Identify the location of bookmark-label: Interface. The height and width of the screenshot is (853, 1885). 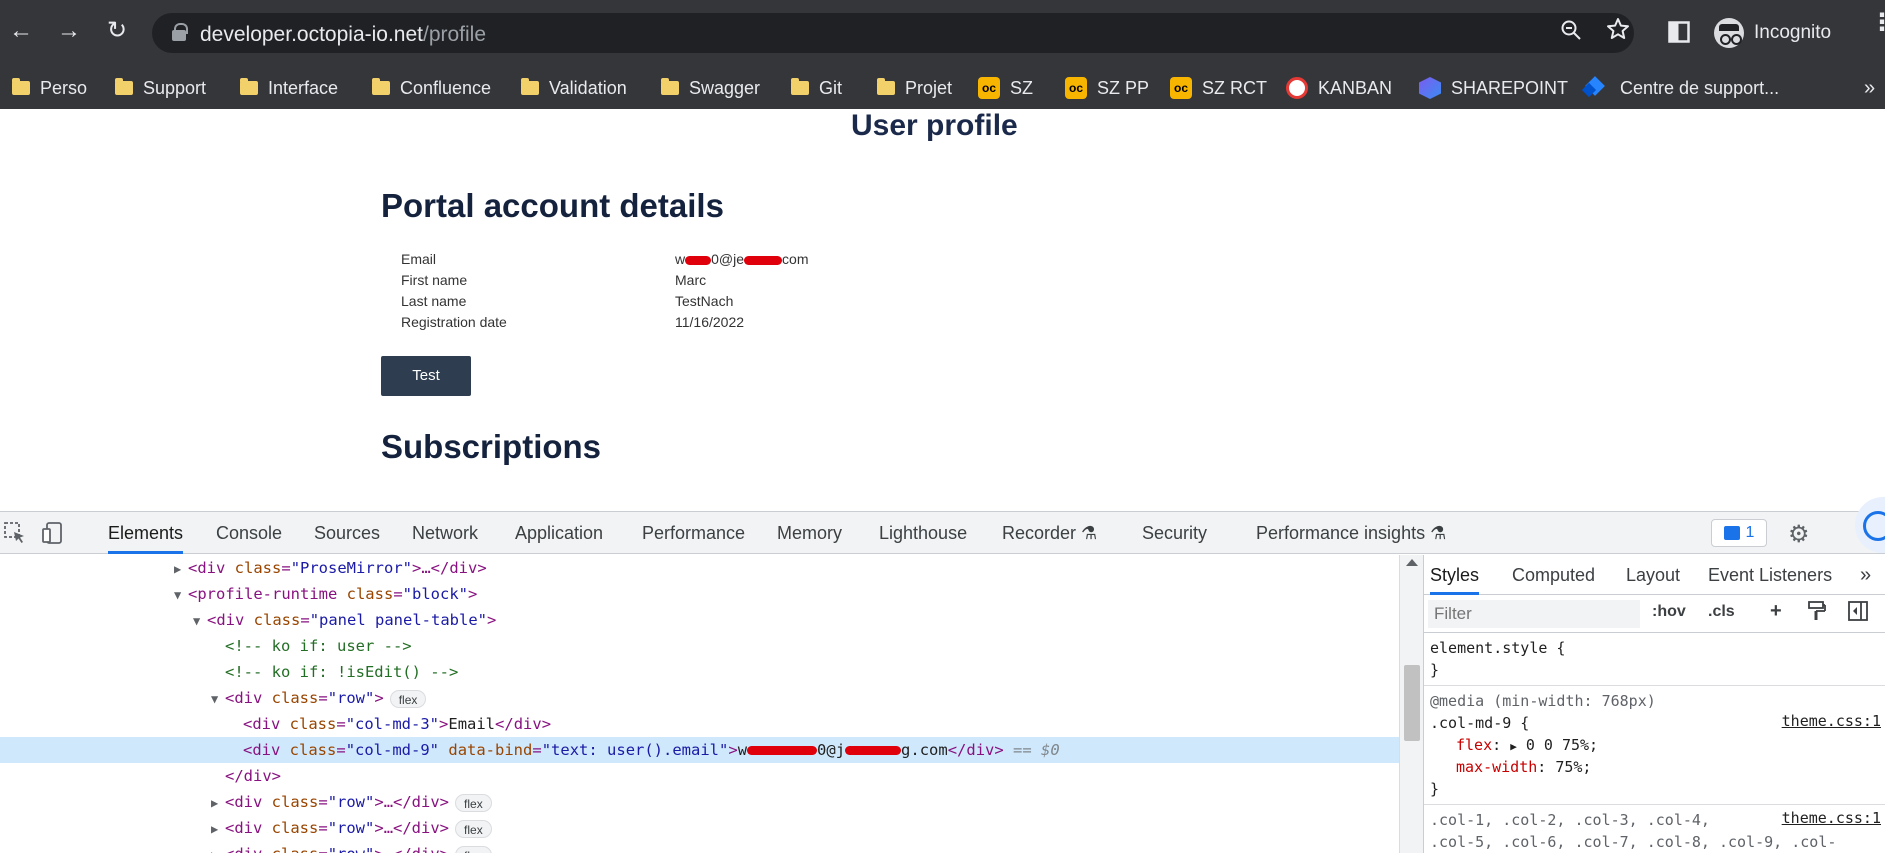
(303, 88).